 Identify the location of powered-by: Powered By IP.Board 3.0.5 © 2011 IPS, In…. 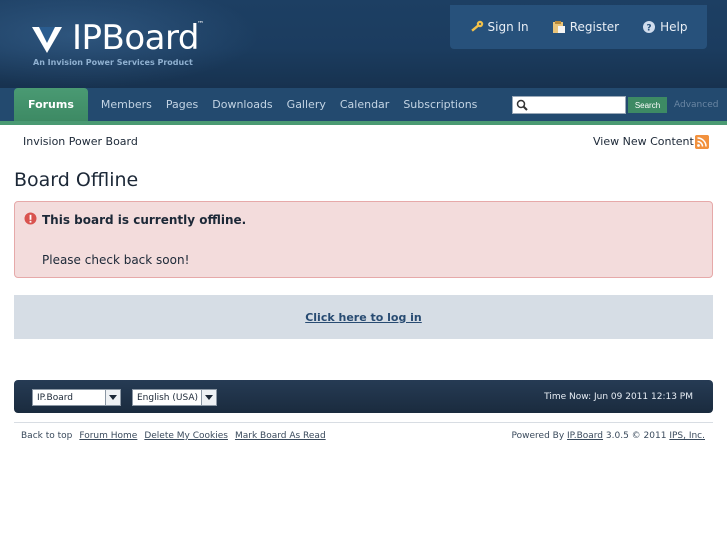
(608, 436).